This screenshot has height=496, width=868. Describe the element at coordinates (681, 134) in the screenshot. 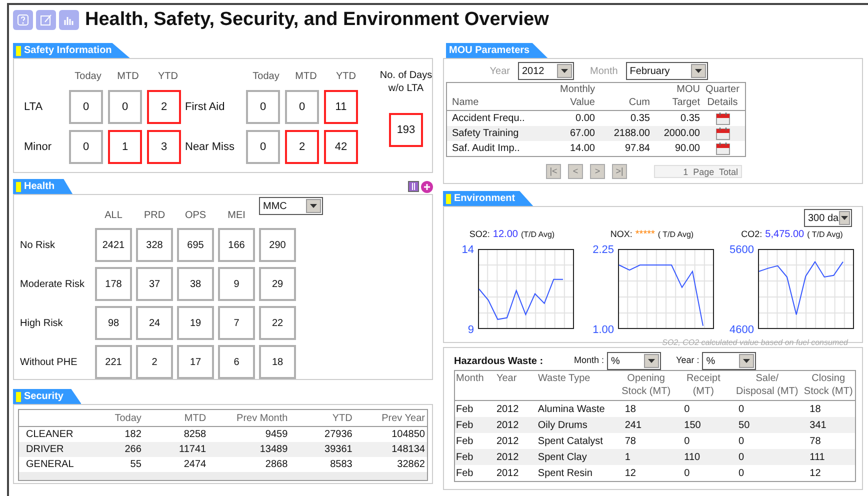

I see `table-cell-text: 2000.00` at that location.